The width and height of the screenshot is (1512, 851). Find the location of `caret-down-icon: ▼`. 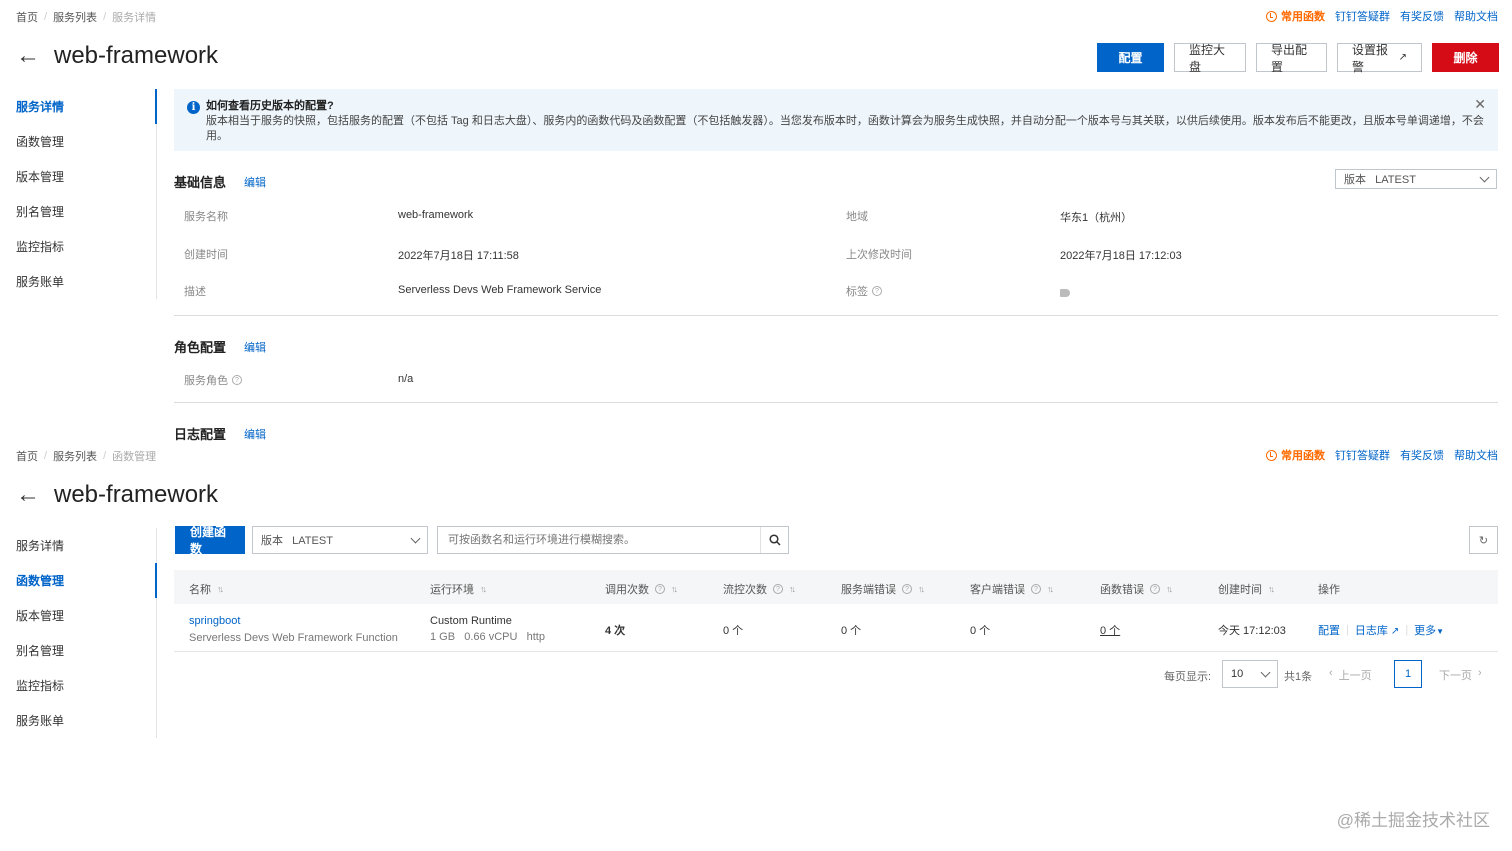

caret-down-icon: ▼ is located at coordinates (1440, 631).